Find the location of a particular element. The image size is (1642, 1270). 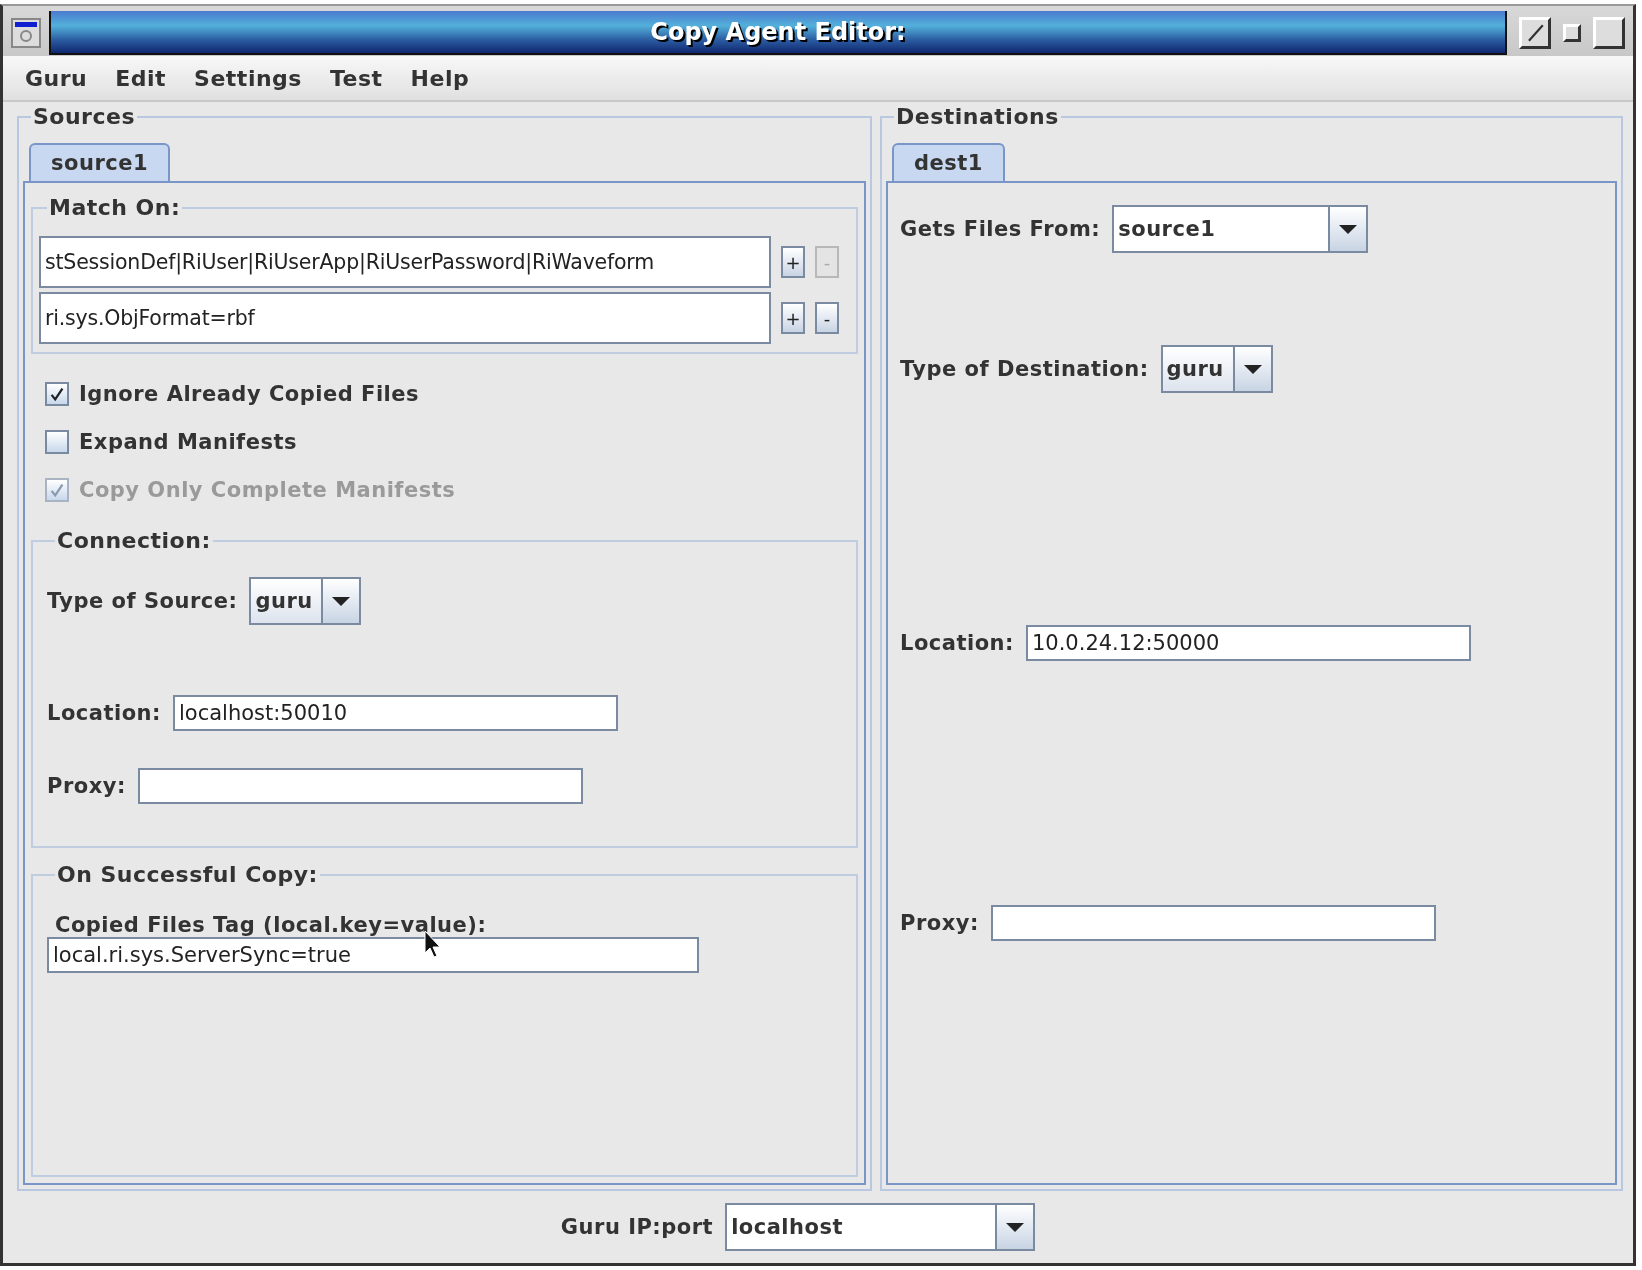

location-field: localhost:50010 is located at coordinates (395, 713).